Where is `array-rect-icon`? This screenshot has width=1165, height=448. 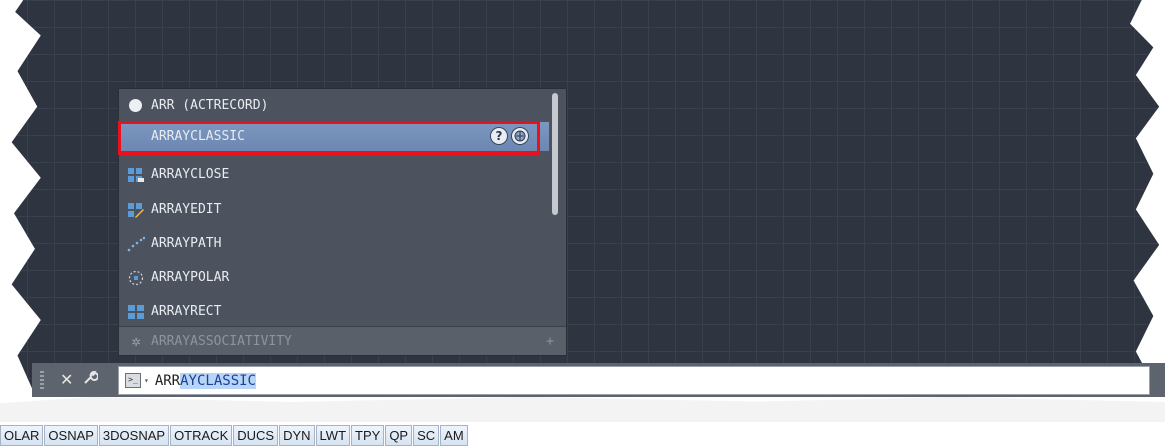
array-rect-icon is located at coordinates (136, 312).